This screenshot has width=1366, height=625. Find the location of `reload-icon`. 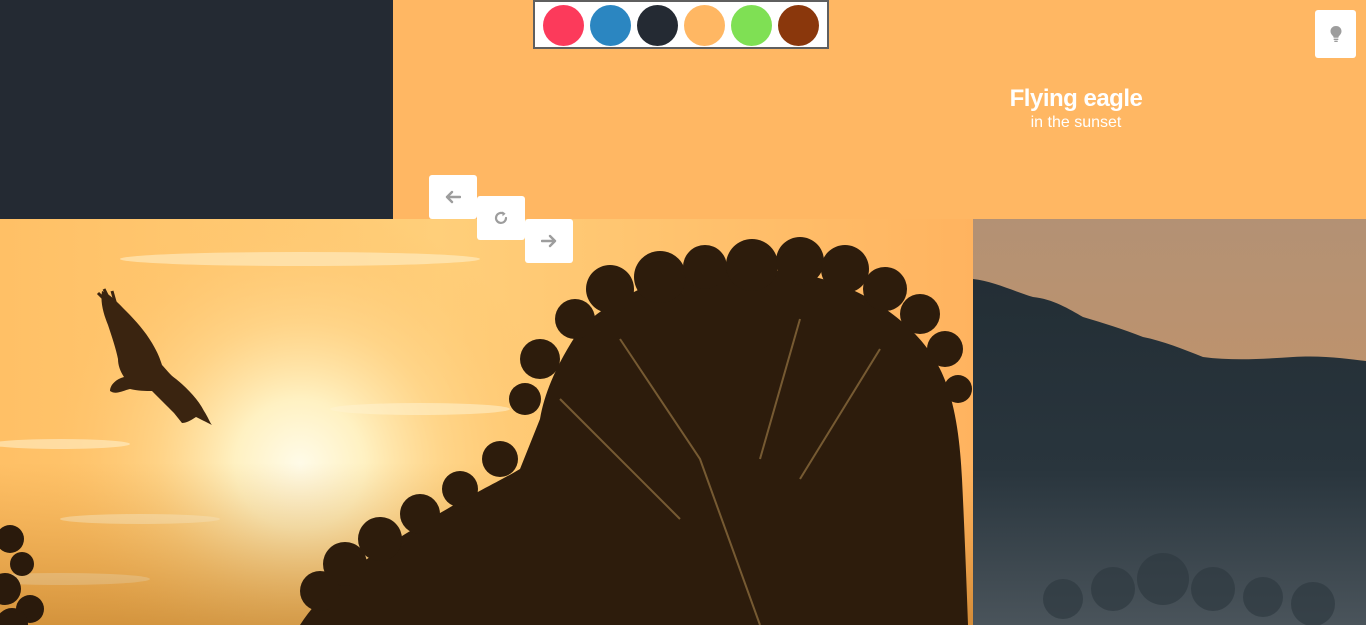

reload-icon is located at coordinates (501, 217).